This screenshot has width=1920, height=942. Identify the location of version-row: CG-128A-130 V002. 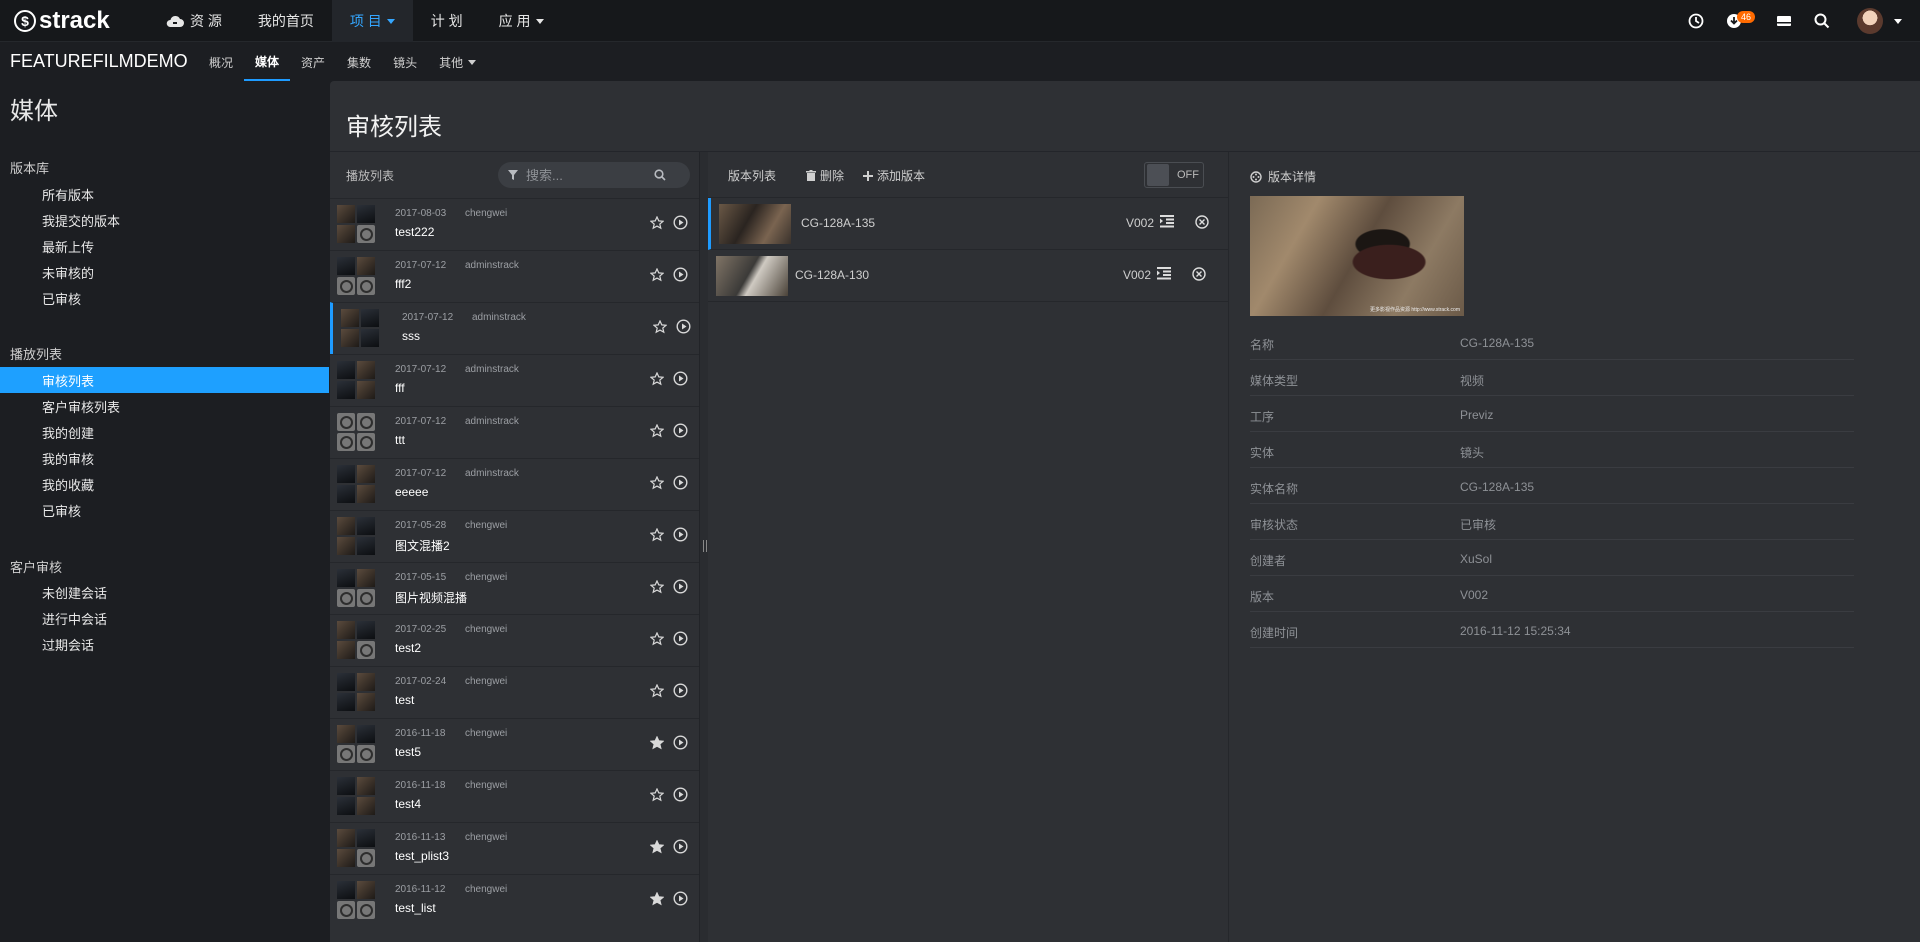
(968, 276).